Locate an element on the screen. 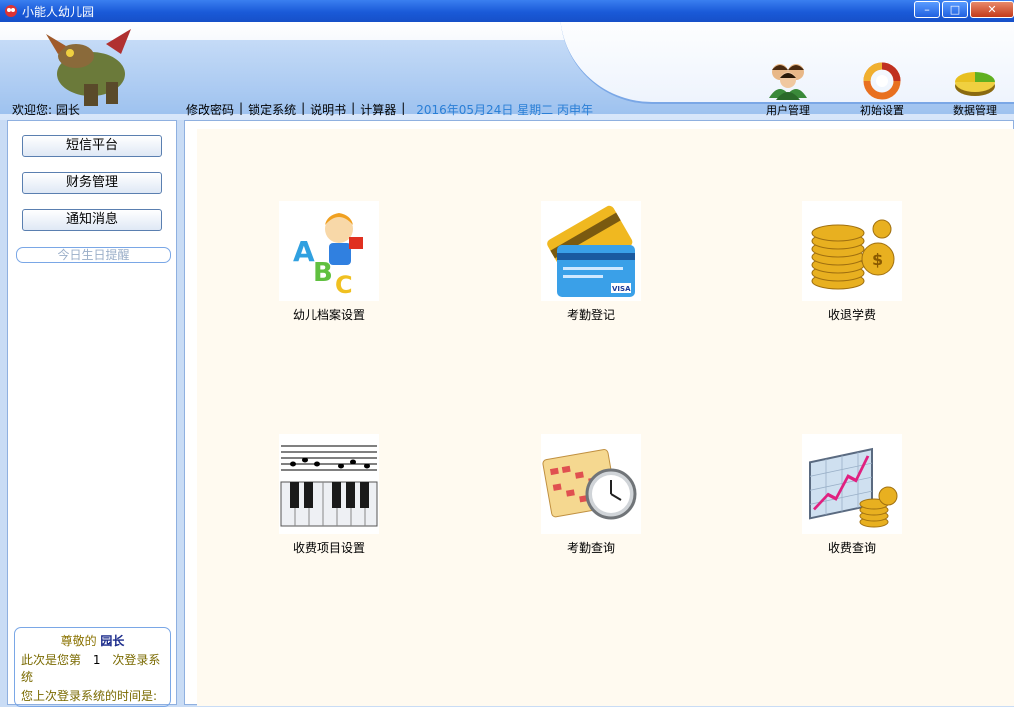 This screenshot has height=707, width=1014. welcome-text: 欢迎您: 园长 is located at coordinates (46, 110).